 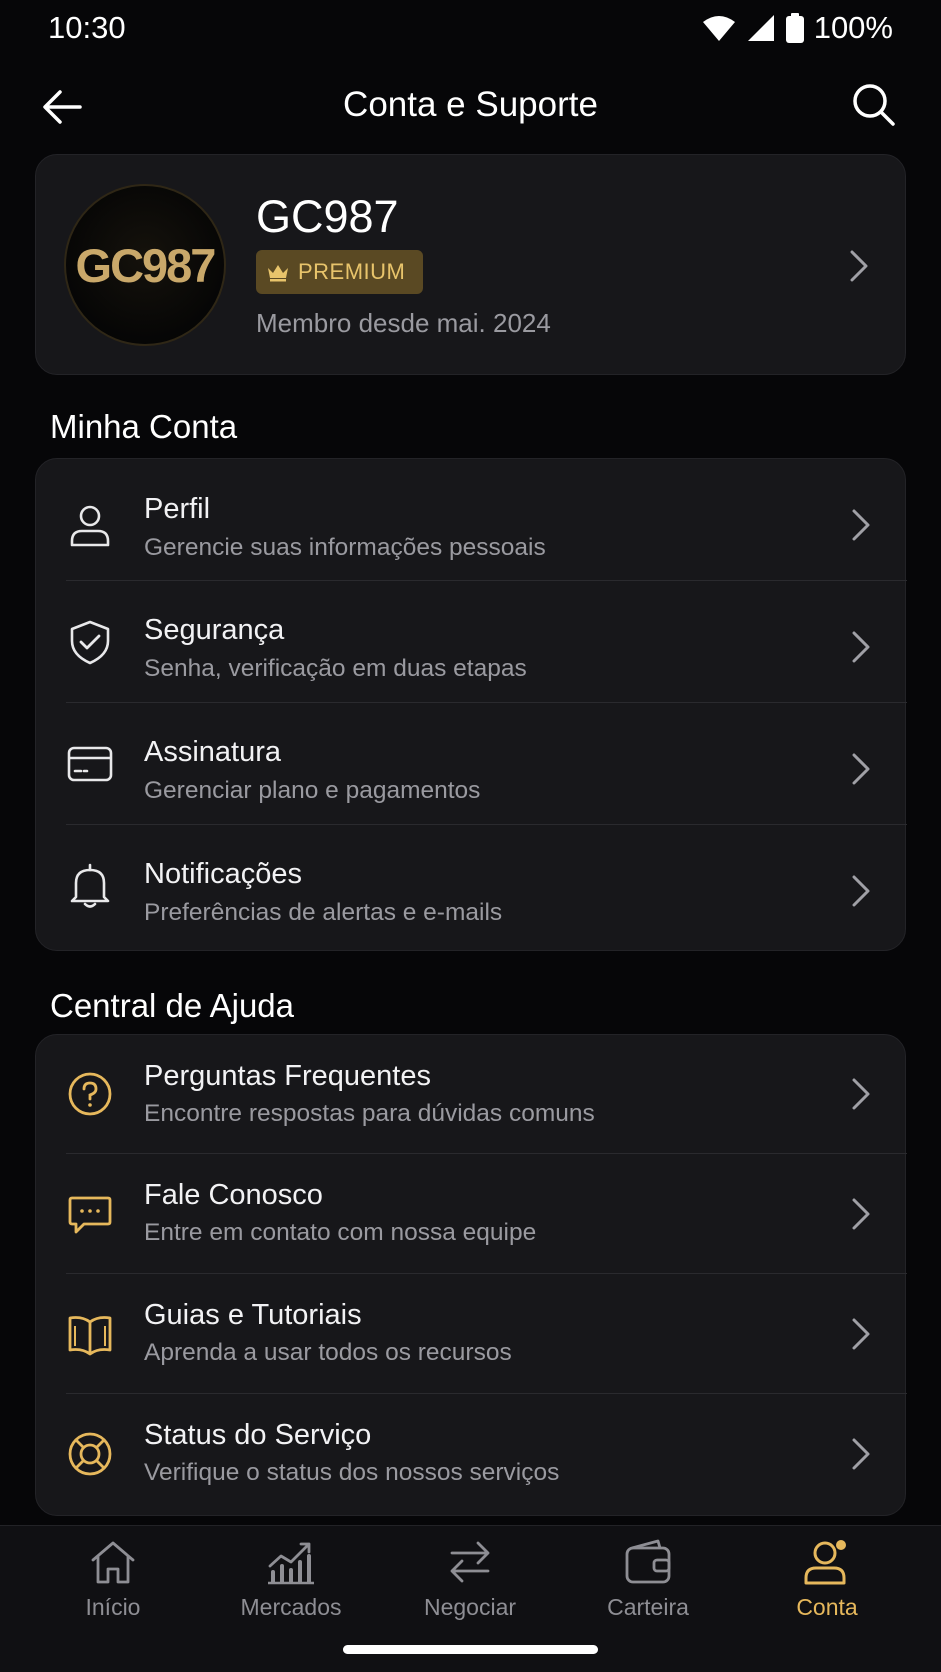 What do you see at coordinates (87, 27) in the screenshot?
I see `status-time: 10:30` at bounding box center [87, 27].